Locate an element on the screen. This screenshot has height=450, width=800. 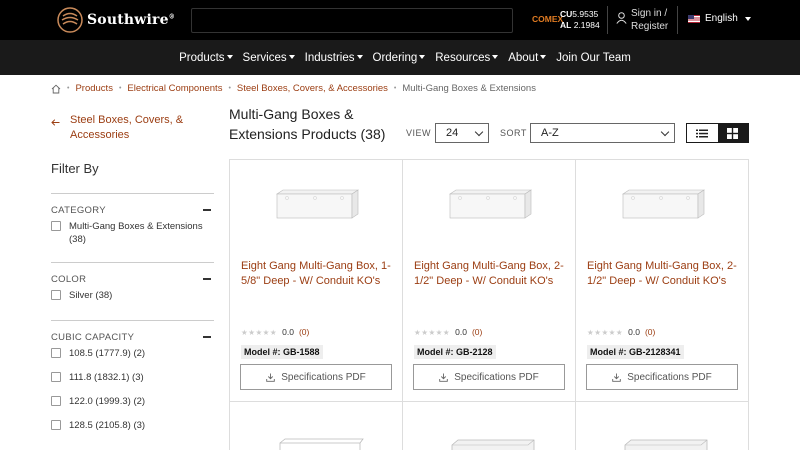
breadcrumb-products: Products is located at coordinates (94, 88).